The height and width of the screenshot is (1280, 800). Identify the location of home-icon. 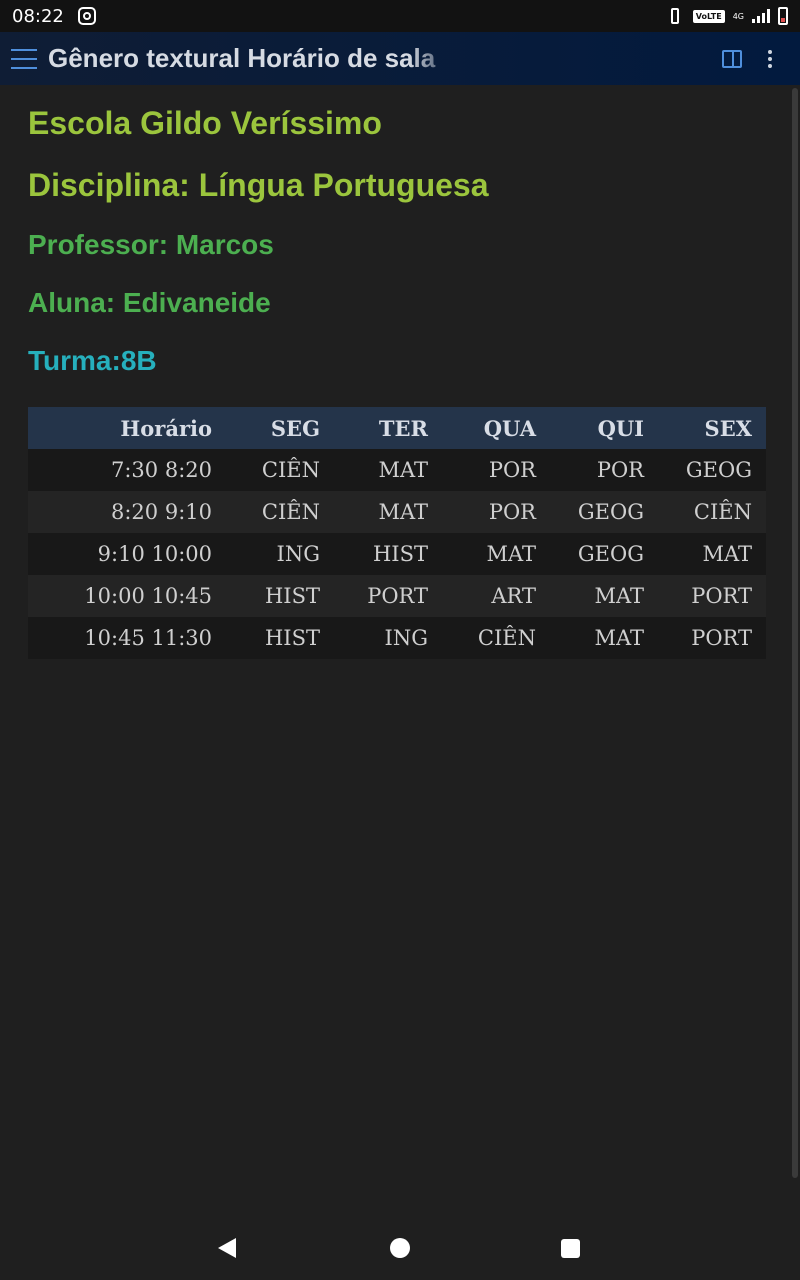
(400, 1248).